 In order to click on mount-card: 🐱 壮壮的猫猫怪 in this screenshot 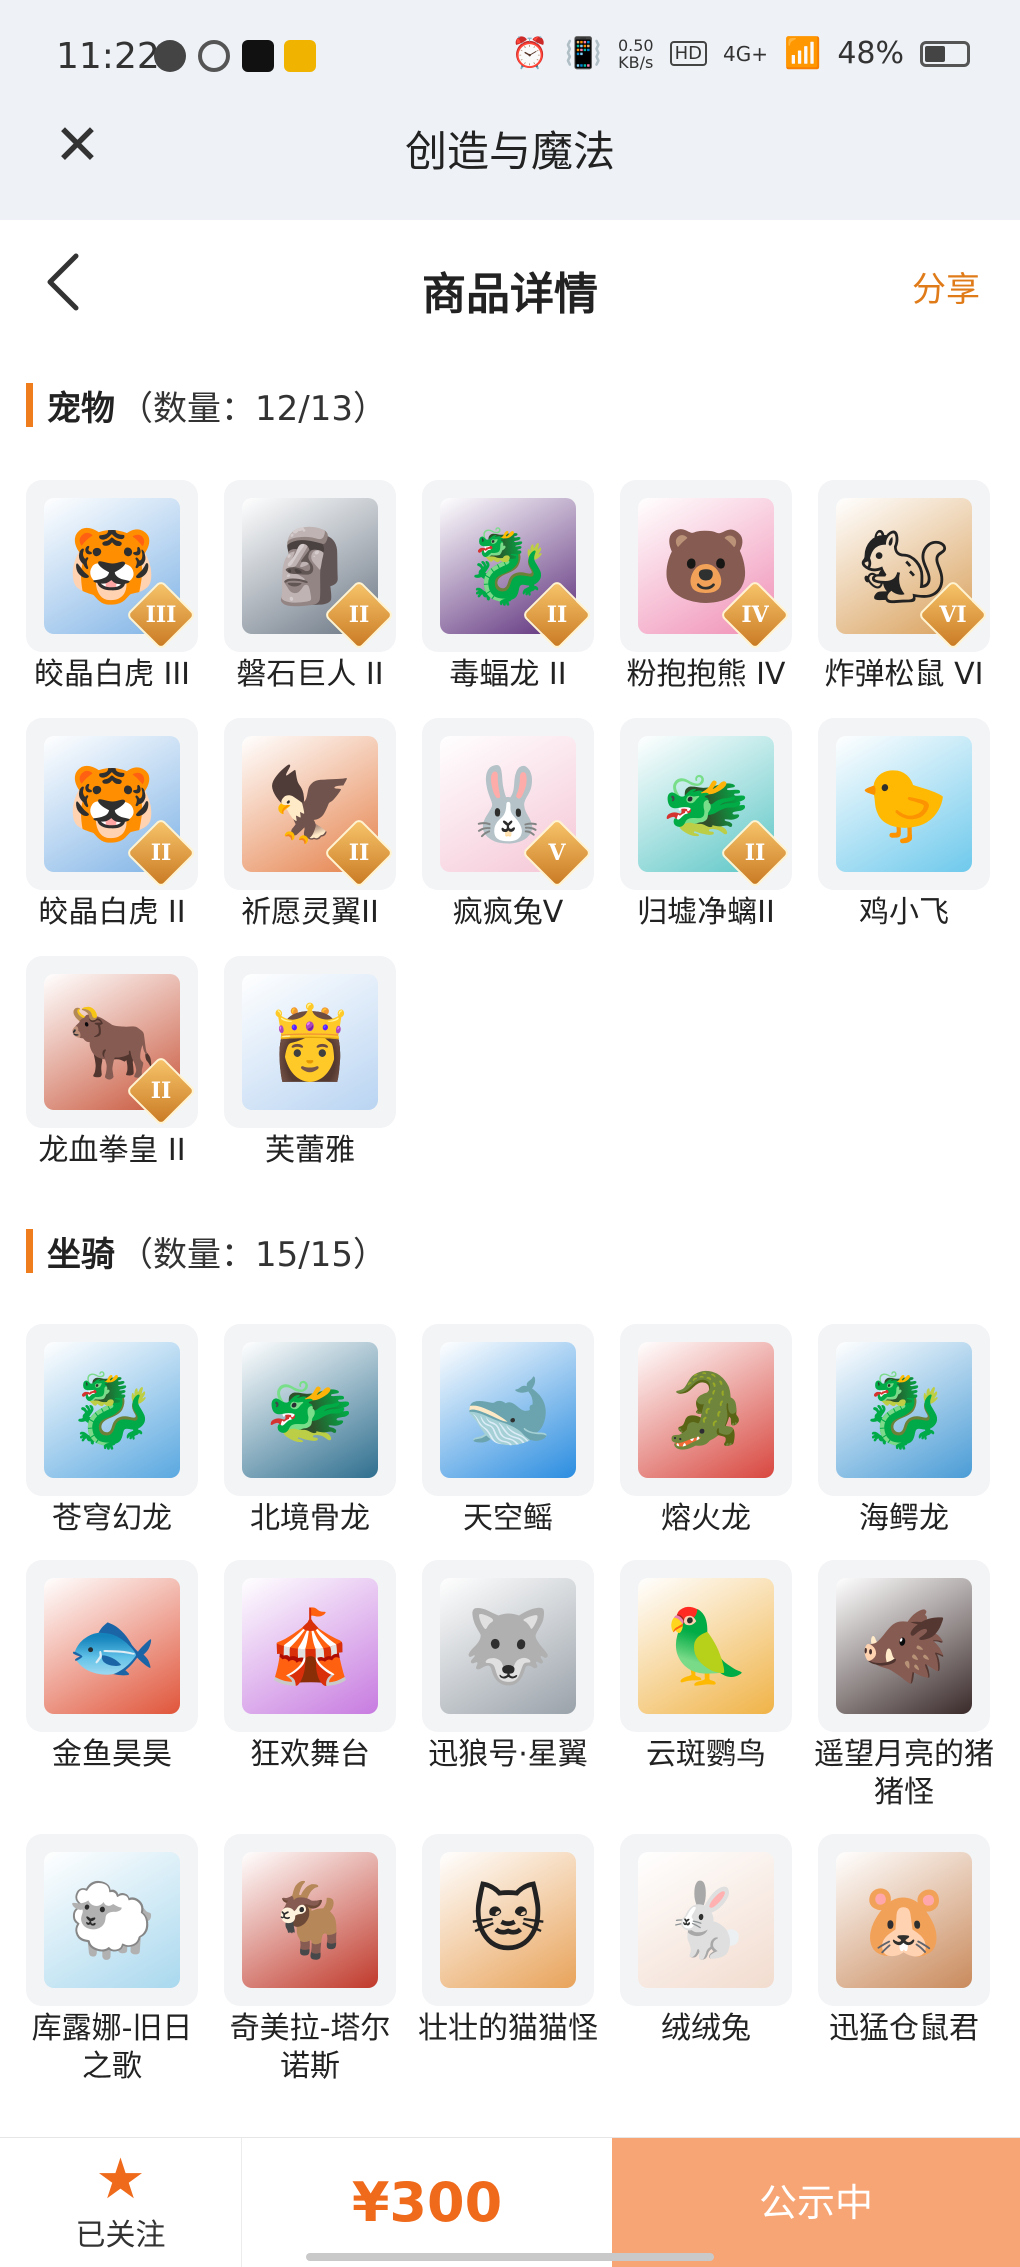, I will do `click(508, 1960)`.